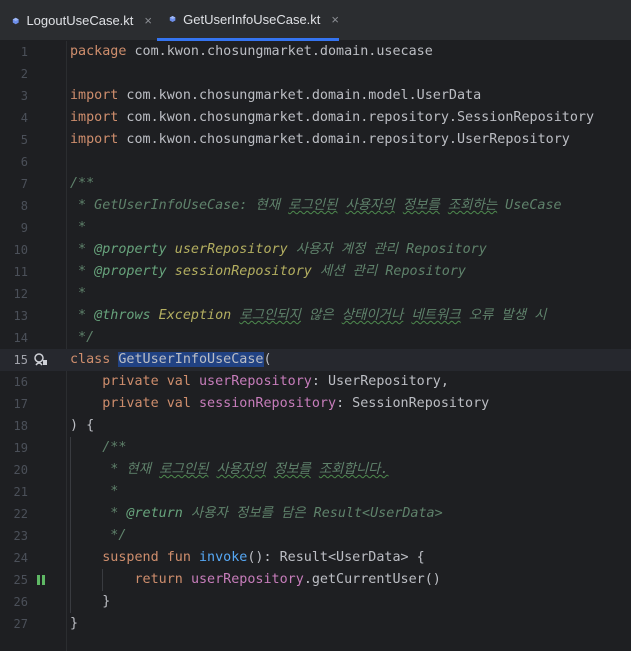 The height and width of the screenshot is (651, 631). I want to click on line-number: 1, so click(14, 52).